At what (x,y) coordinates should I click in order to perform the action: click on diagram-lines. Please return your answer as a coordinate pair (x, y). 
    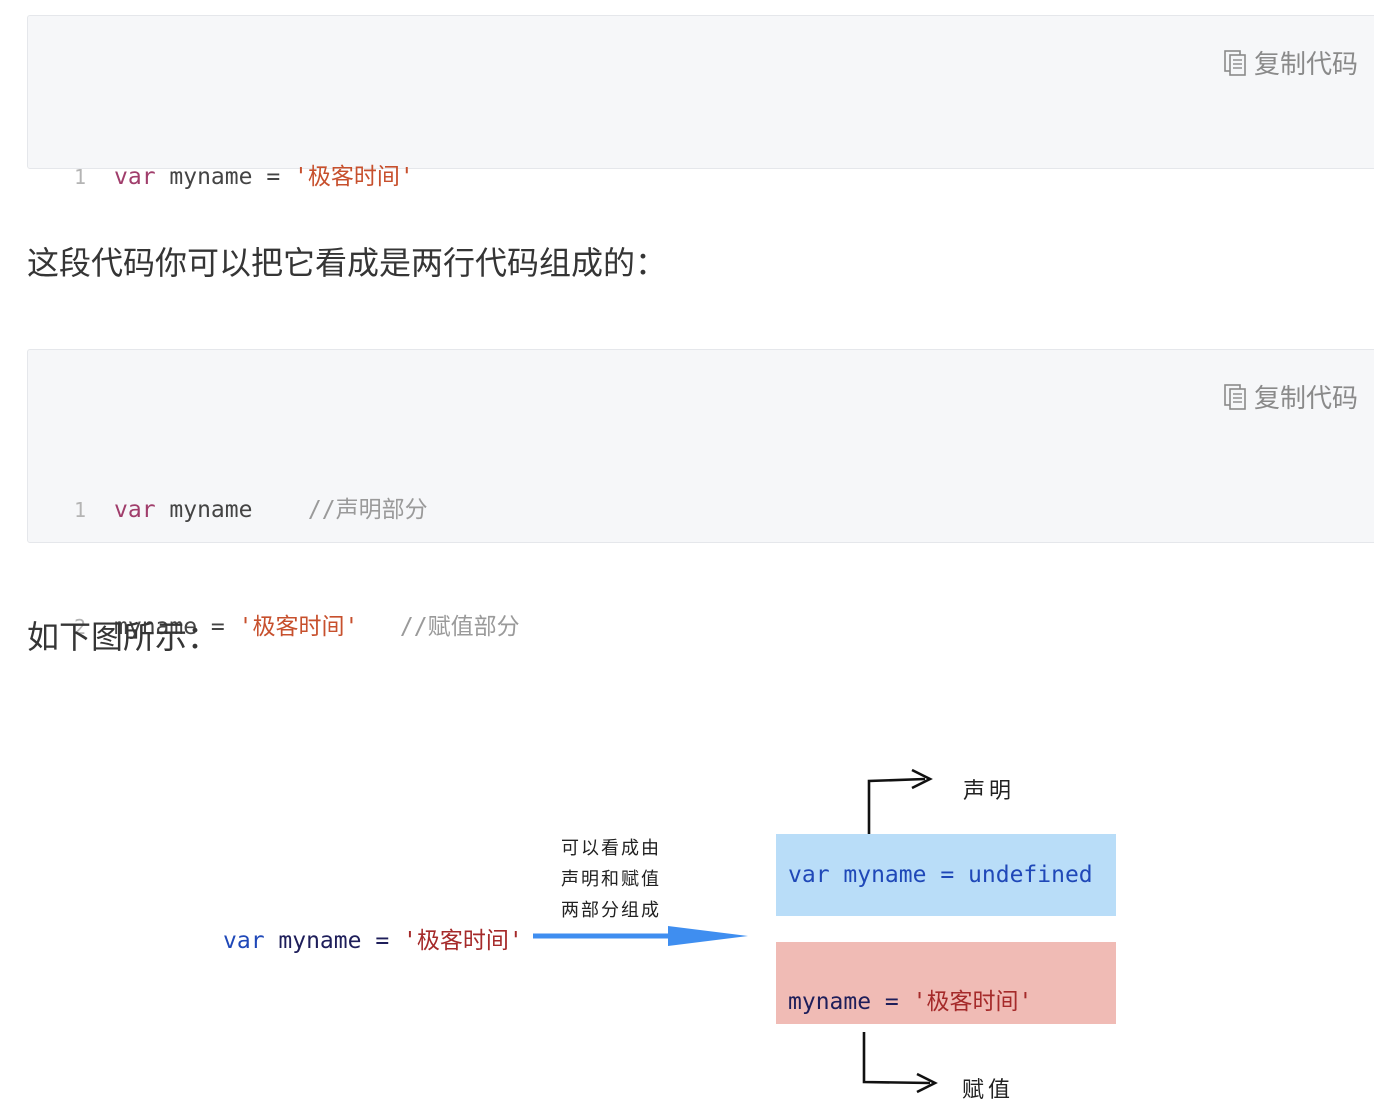
    Looking at the image, I should click on (735, 931).